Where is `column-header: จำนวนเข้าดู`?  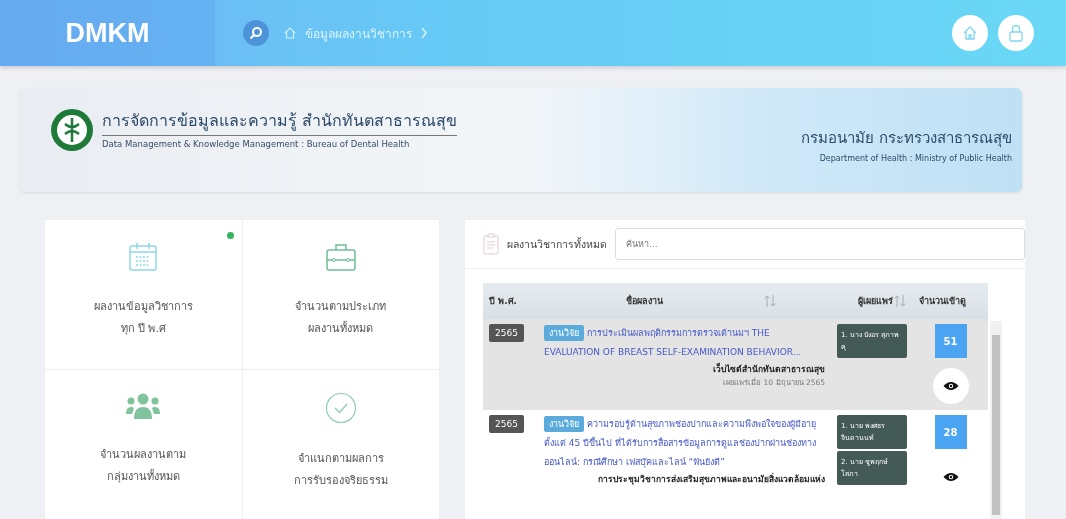
column-header: จำนวนเข้าดู is located at coordinates (942, 301).